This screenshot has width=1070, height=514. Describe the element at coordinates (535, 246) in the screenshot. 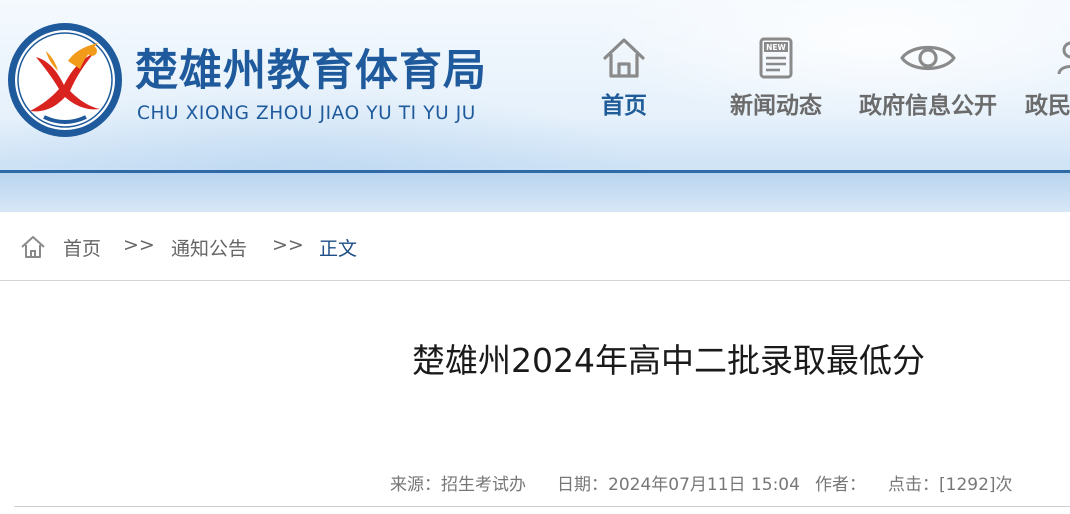

I see `breadcrumb: 首页 >> 通知公告 >> 正文` at that location.